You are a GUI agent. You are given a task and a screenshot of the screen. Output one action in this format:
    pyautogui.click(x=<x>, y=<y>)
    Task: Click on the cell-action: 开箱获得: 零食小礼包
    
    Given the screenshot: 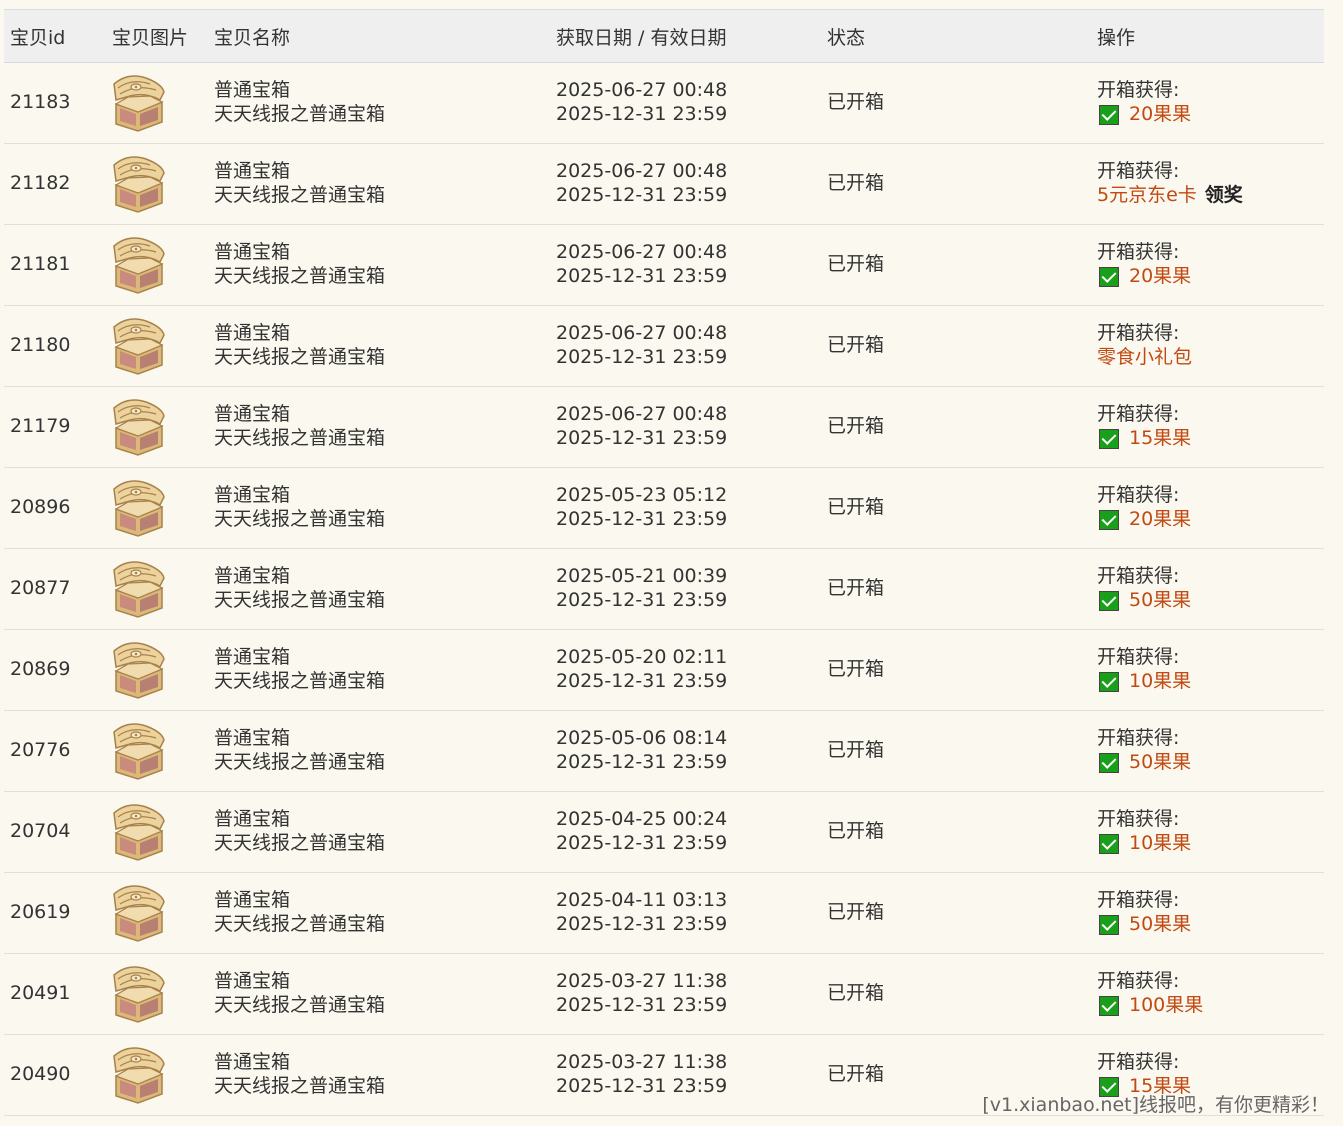 What is the action you would take?
    pyautogui.click(x=1207, y=346)
    